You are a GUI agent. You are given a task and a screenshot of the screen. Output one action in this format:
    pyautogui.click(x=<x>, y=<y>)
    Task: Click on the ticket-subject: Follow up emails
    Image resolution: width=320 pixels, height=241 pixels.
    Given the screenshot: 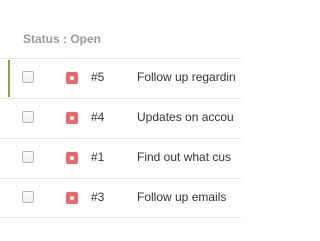 What is the action you would take?
    pyautogui.click(x=189, y=197)
    